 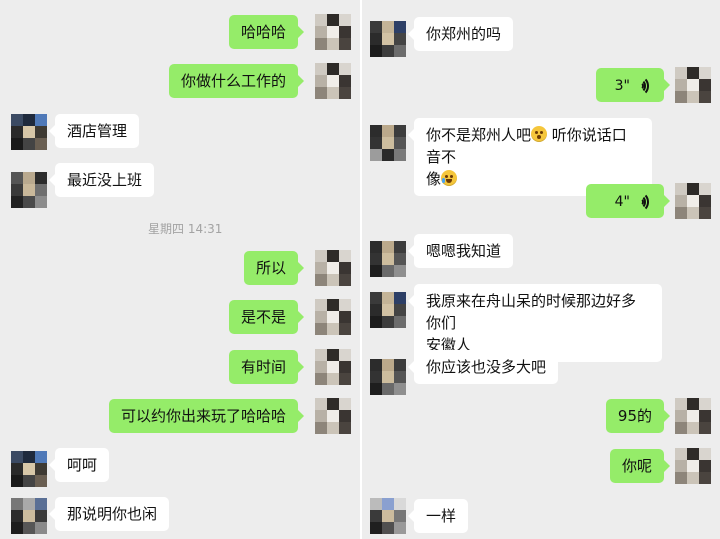 What do you see at coordinates (94, 131) in the screenshot?
I see `message-bubble-incoming: 酒店管理` at bounding box center [94, 131].